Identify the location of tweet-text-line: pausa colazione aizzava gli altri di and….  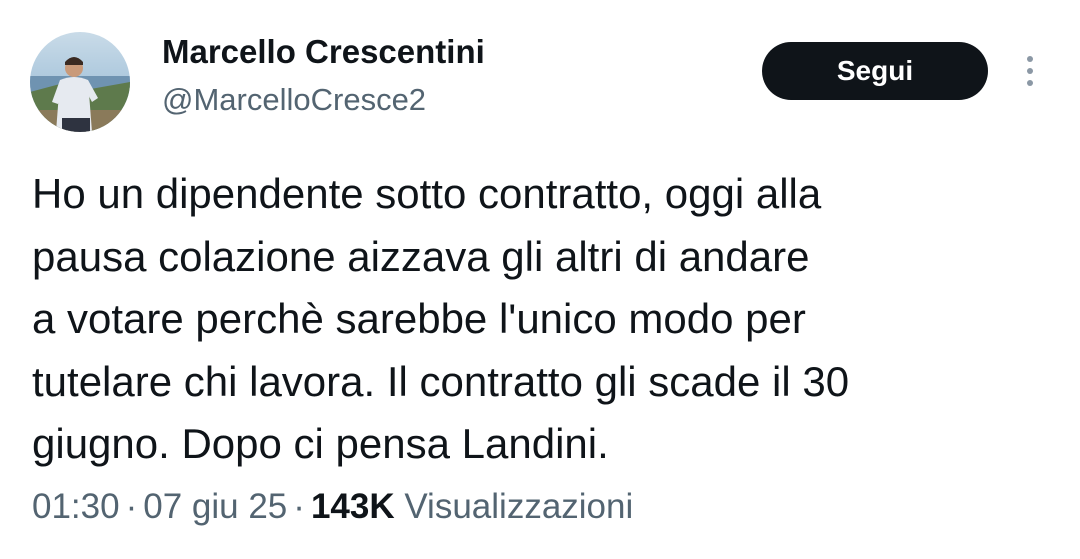
(421, 256).